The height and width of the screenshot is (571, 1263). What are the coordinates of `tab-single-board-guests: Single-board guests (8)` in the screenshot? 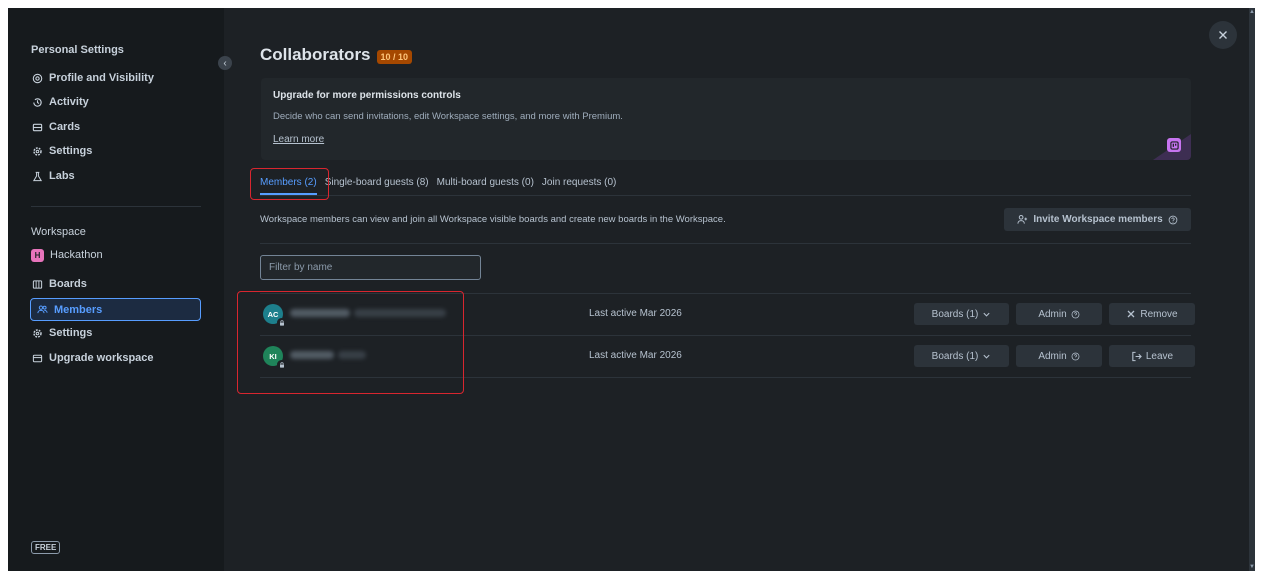 It's located at (377, 186).